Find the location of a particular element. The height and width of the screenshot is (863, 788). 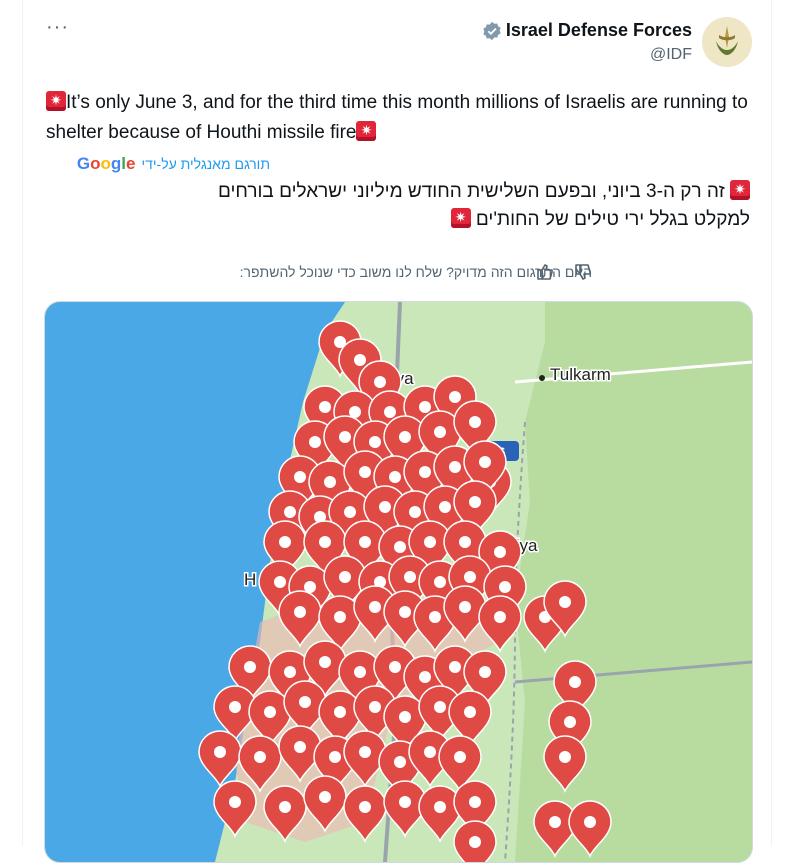

verified-badge-icon is located at coordinates (492, 30).